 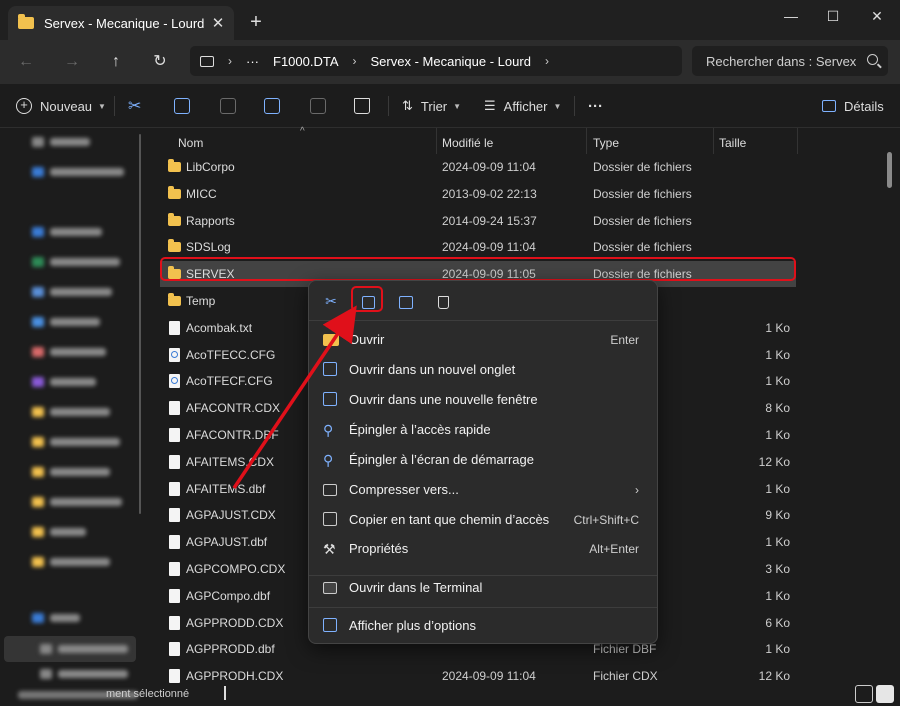 What do you see at coordinates (331, 400) in the screenshot?
I see `new-window-icon` at bounding box center [331, 400].